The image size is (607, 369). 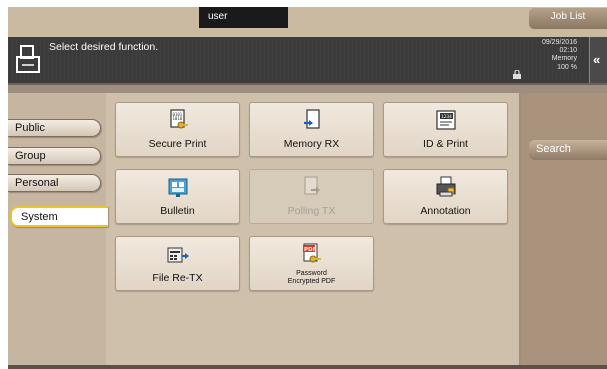 I want to click on search-button: Search, so click(x=568, y=150).